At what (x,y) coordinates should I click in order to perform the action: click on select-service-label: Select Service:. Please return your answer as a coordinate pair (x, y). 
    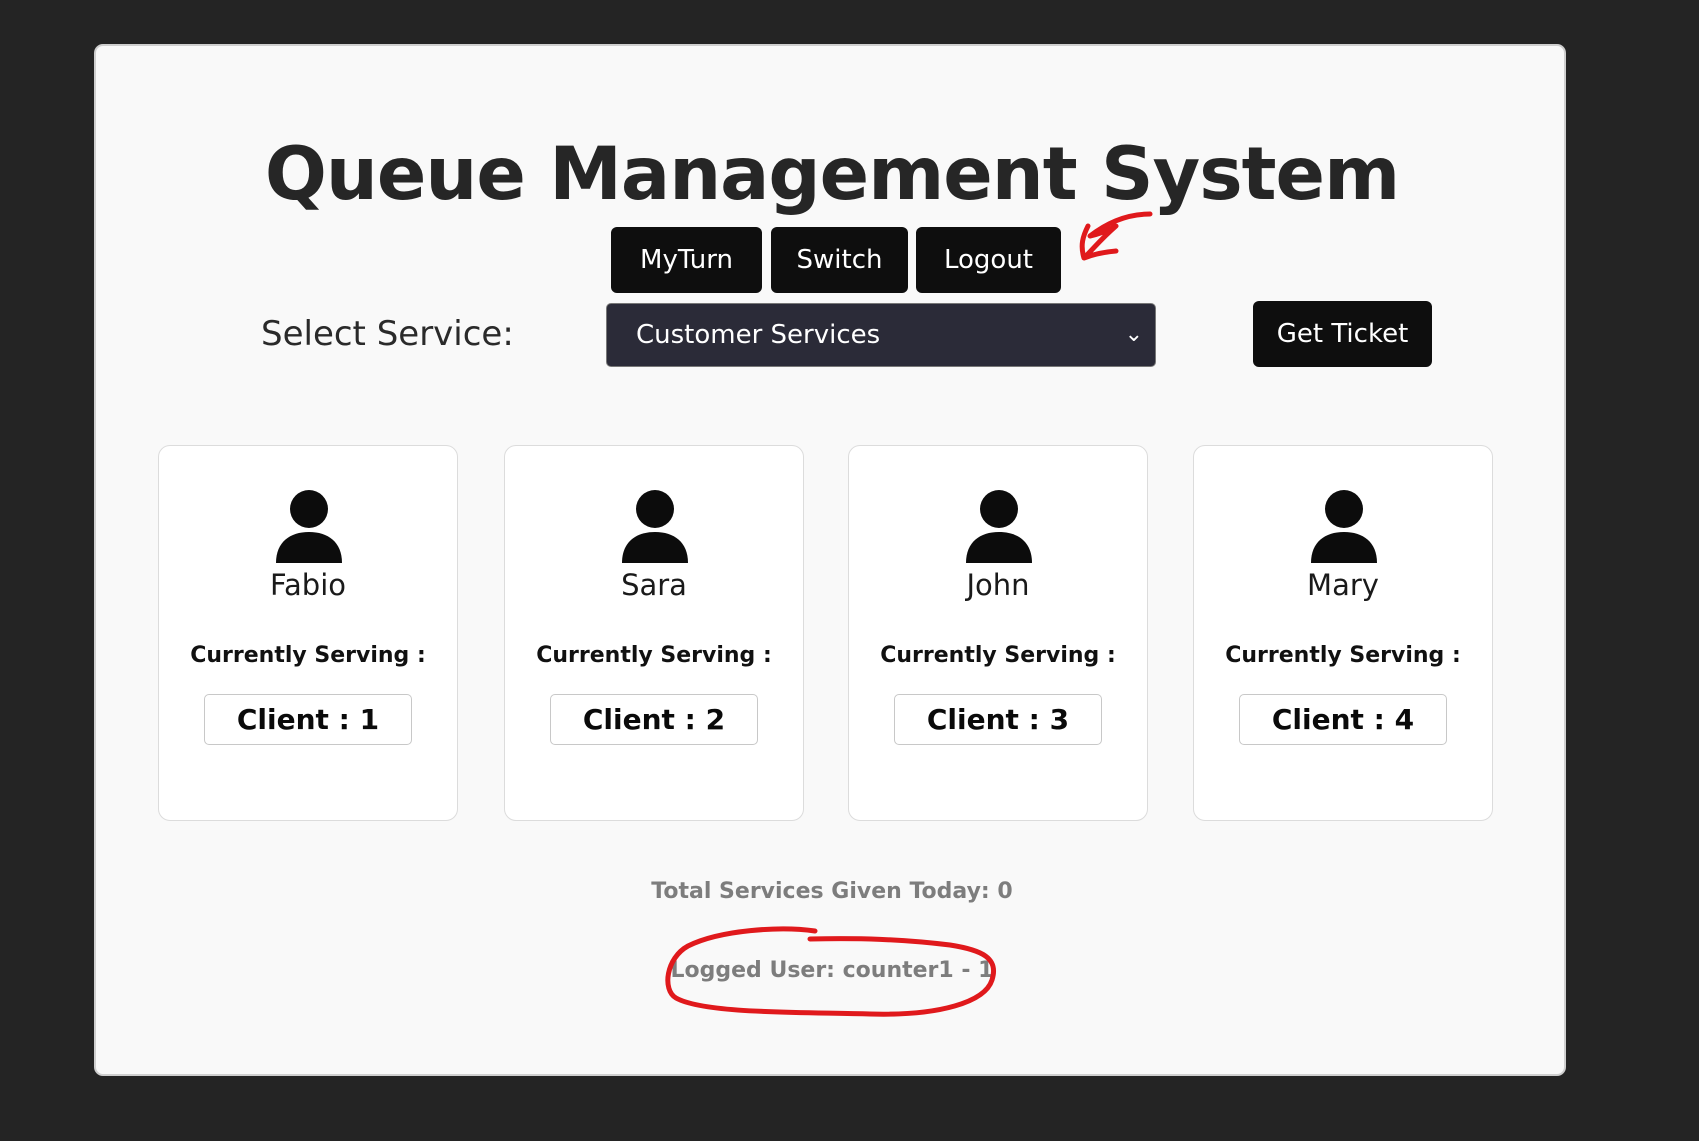
    Looking at the image, I should click on (387, 334).